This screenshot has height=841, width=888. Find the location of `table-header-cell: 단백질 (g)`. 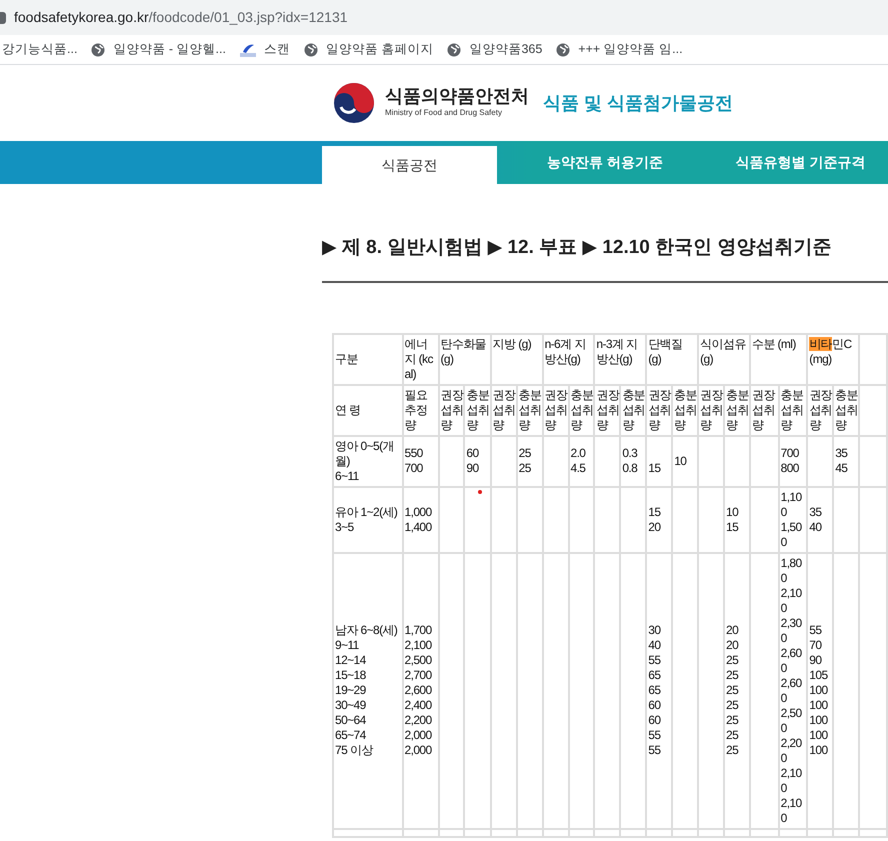

table-header-cell: 단백질 (g) is located at coordinates (672, 359).